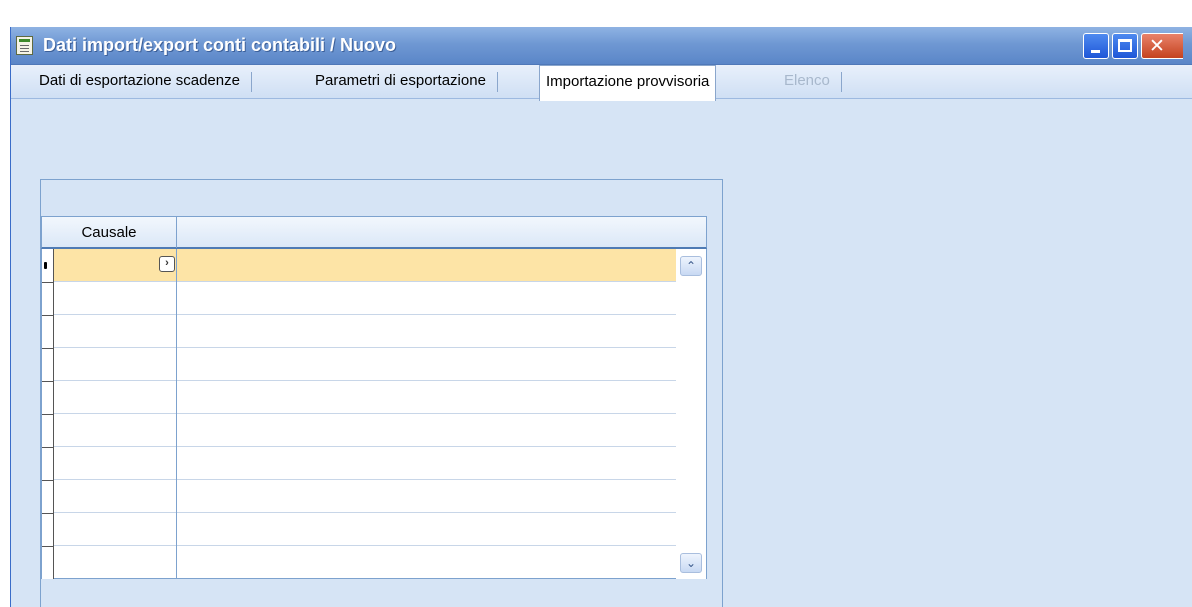 The height and width of the screenshot is (607, 1192). I want to click on column-header-value, so click(442, 232).